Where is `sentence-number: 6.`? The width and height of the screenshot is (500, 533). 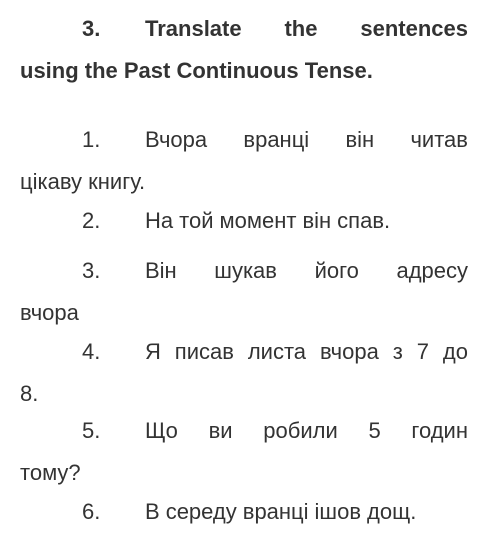 sentence-number: 6. is located at coordinates (91, 511).